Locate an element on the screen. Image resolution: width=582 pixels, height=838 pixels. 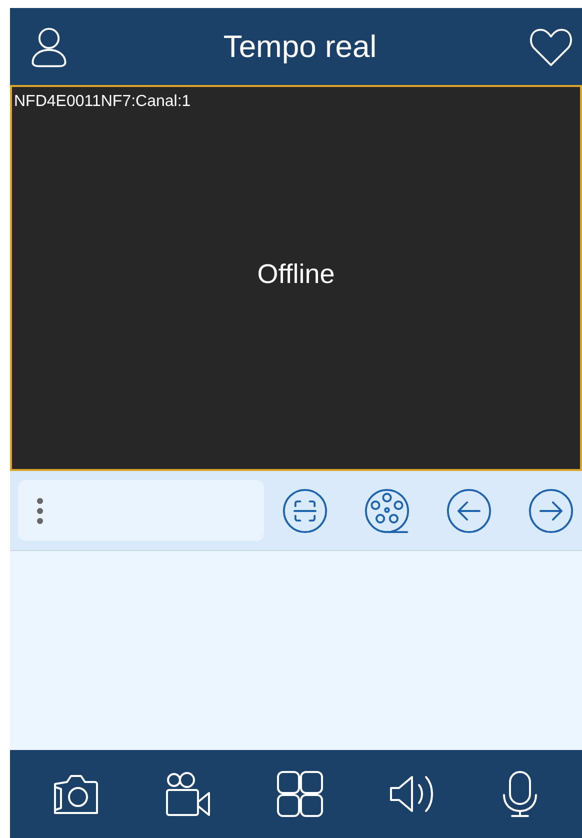
film-reel-button is located at coordinates (387, 511).